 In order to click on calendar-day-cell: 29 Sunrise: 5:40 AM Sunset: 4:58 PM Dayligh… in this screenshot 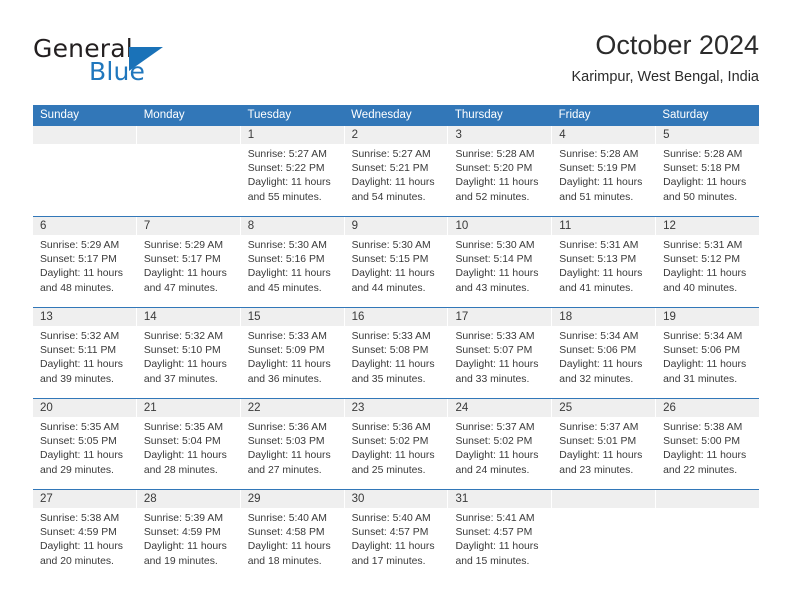, I will do `click(292, 535)`.